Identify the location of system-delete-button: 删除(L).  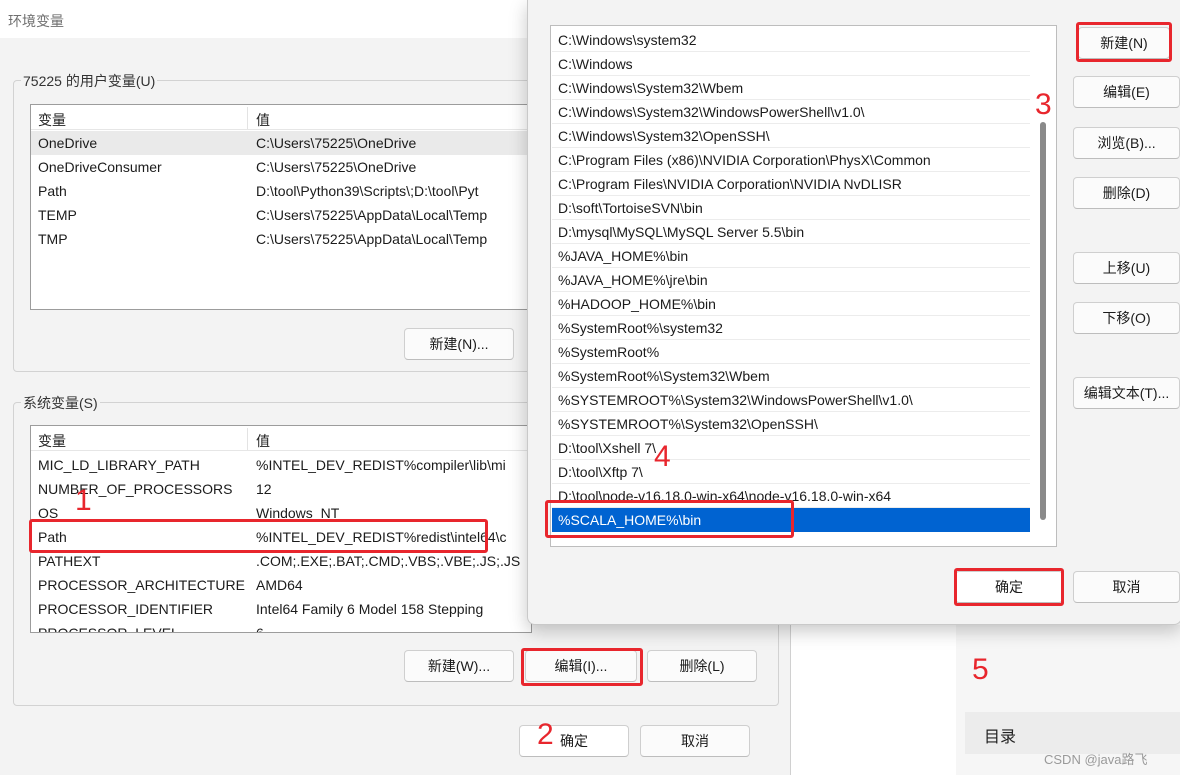
(702, 666).